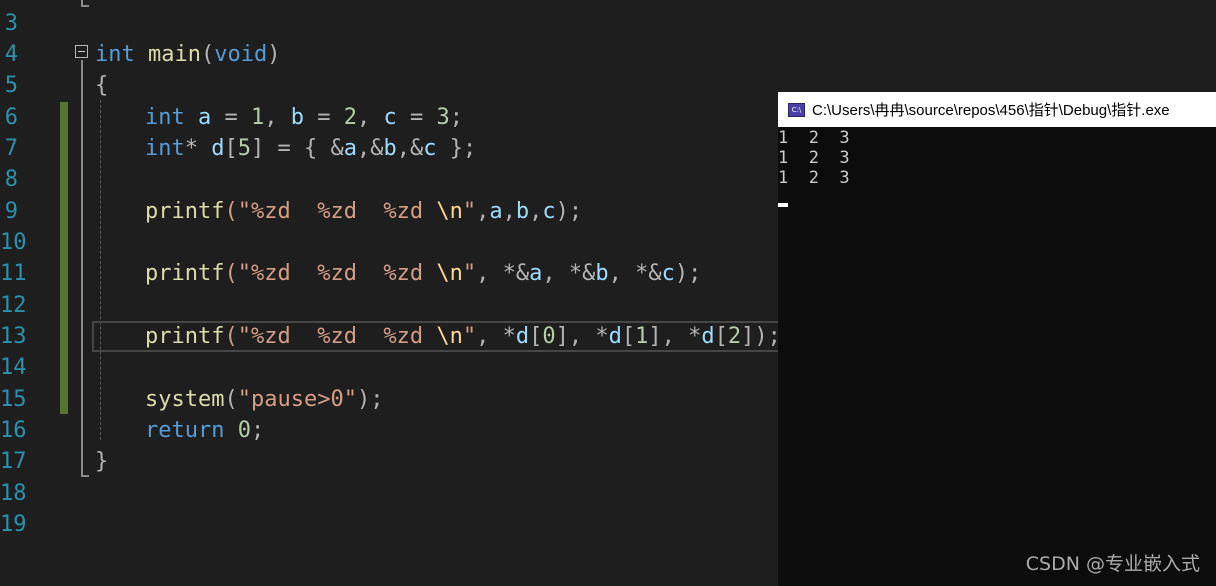  I want to click on line-number: 11, so click(13, 273).